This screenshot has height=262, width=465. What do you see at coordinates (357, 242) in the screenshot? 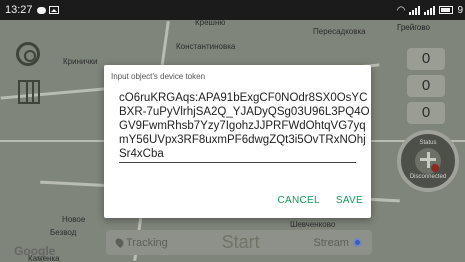
I see `toggle-icon` at bounding box center [357, 242].